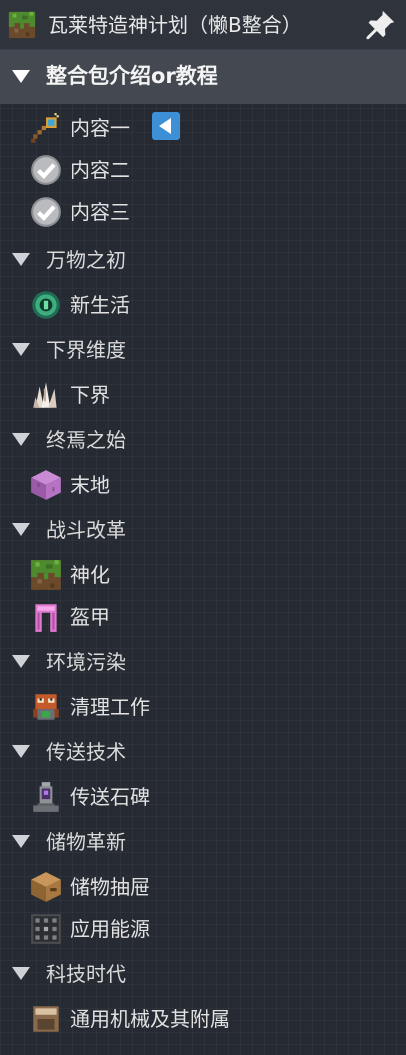 The height and width of the screenshot is (1055, 406). I want to click on pin-icon, so click(380, 25).